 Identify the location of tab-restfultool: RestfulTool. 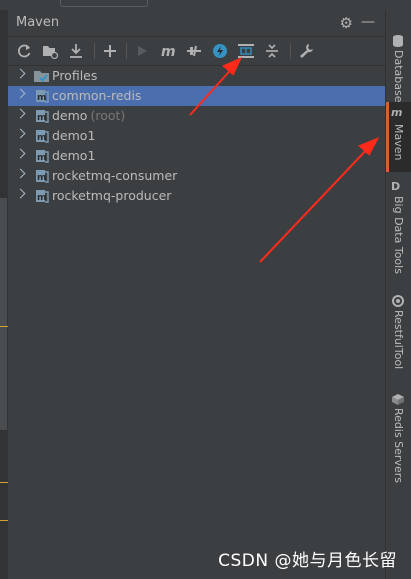
(398, 334).